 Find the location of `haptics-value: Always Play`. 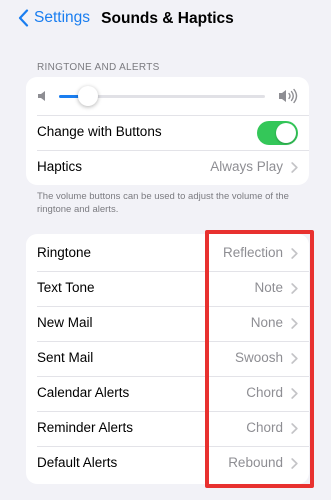

haptics-value: Always Play is located at coordinates (246, 166).